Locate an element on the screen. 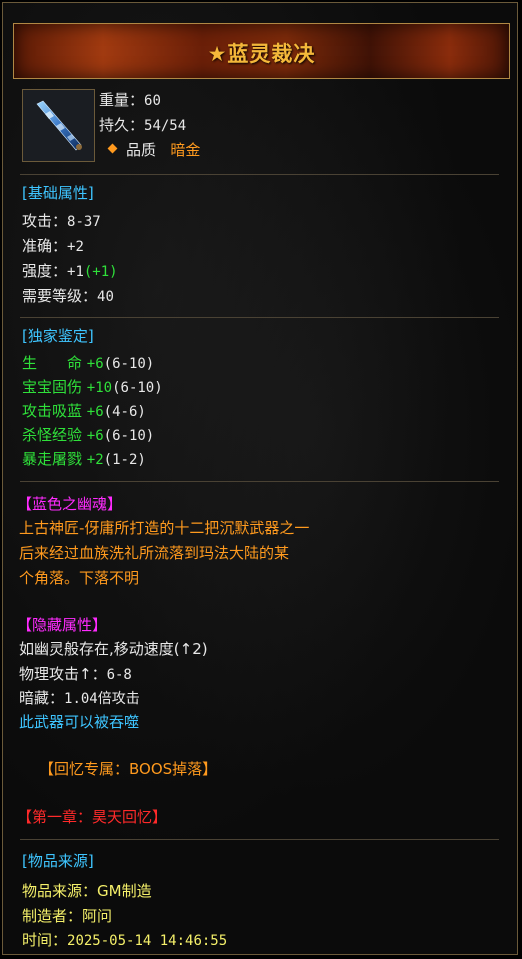 The height and width of the screenshot is (959, 522). item-name: ★蓝灵裁决 is located at coordinates (261, 54).